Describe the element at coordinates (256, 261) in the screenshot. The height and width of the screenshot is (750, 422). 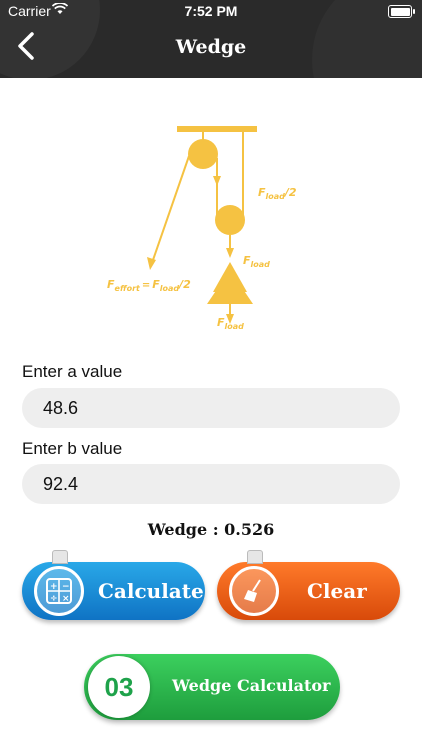
I see `label-f-load-2: Fload` at that location.